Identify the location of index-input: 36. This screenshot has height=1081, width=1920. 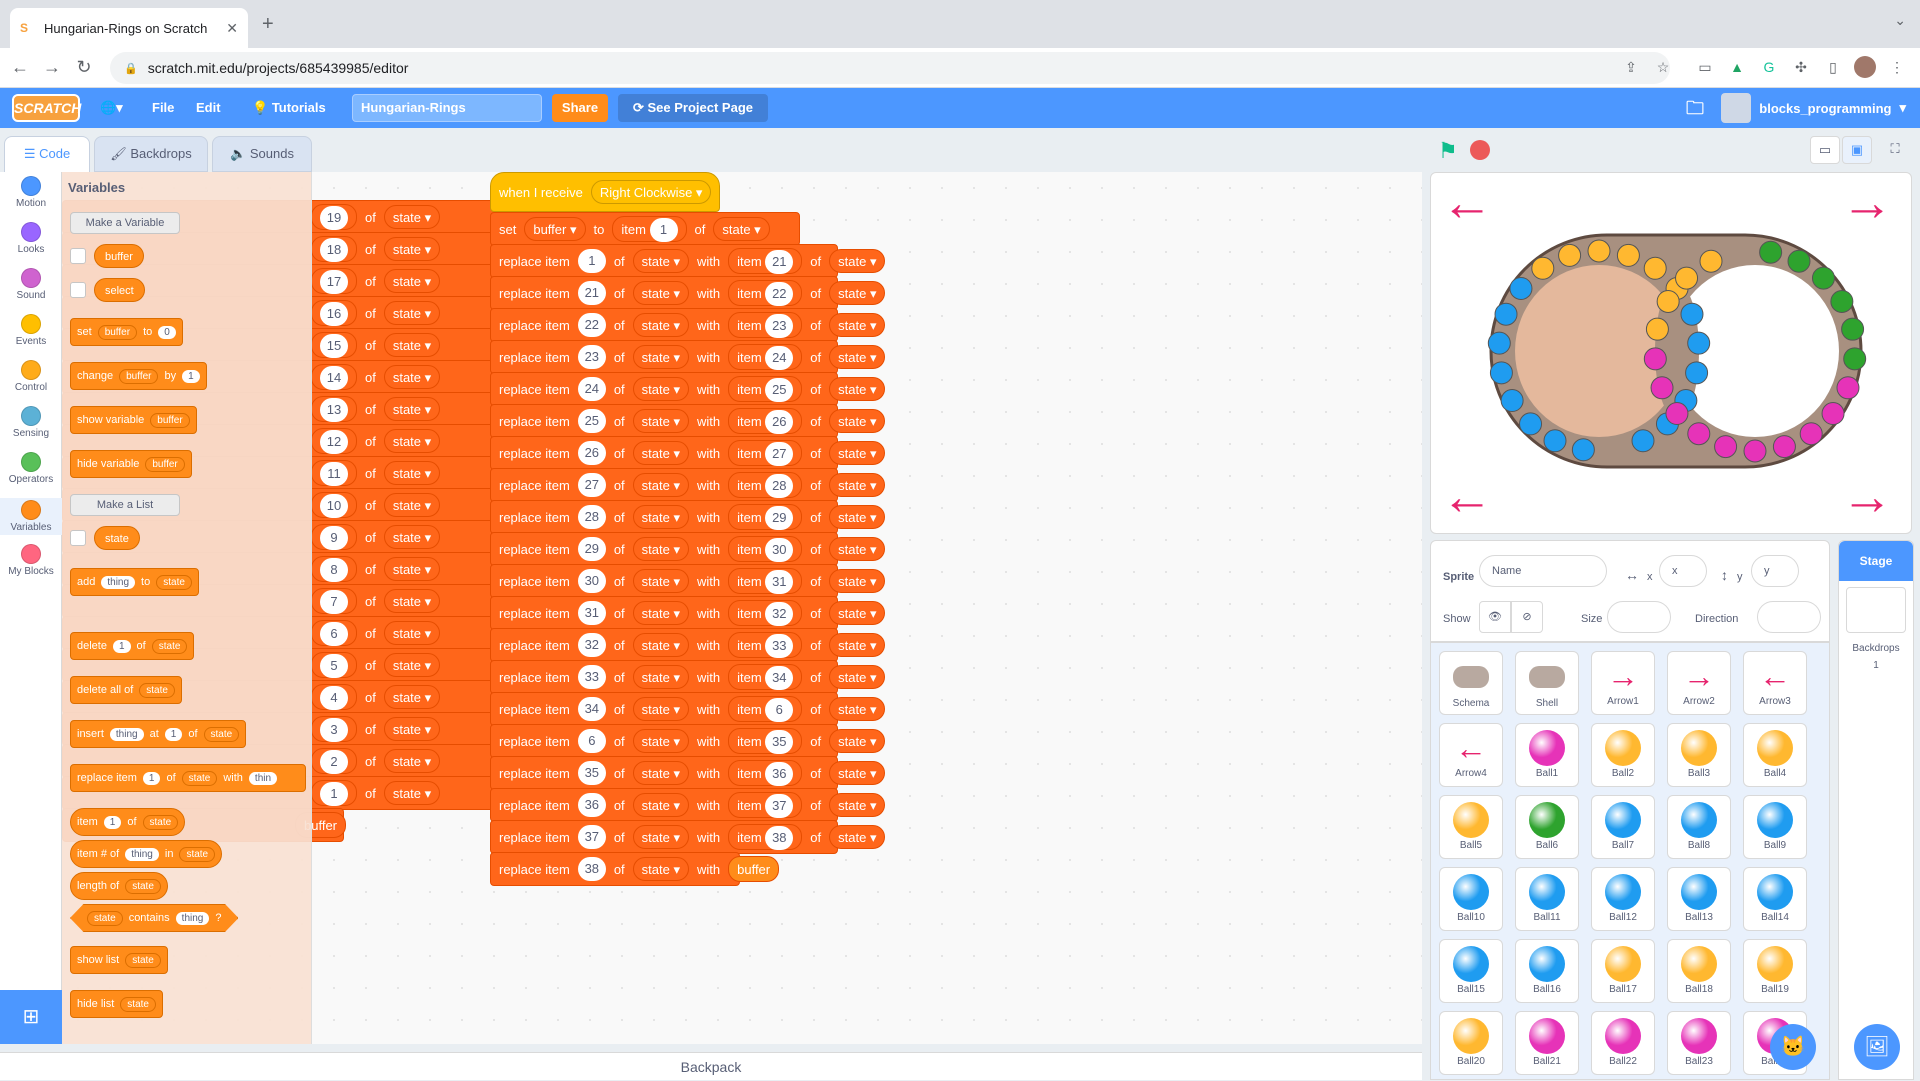
(779, 774).